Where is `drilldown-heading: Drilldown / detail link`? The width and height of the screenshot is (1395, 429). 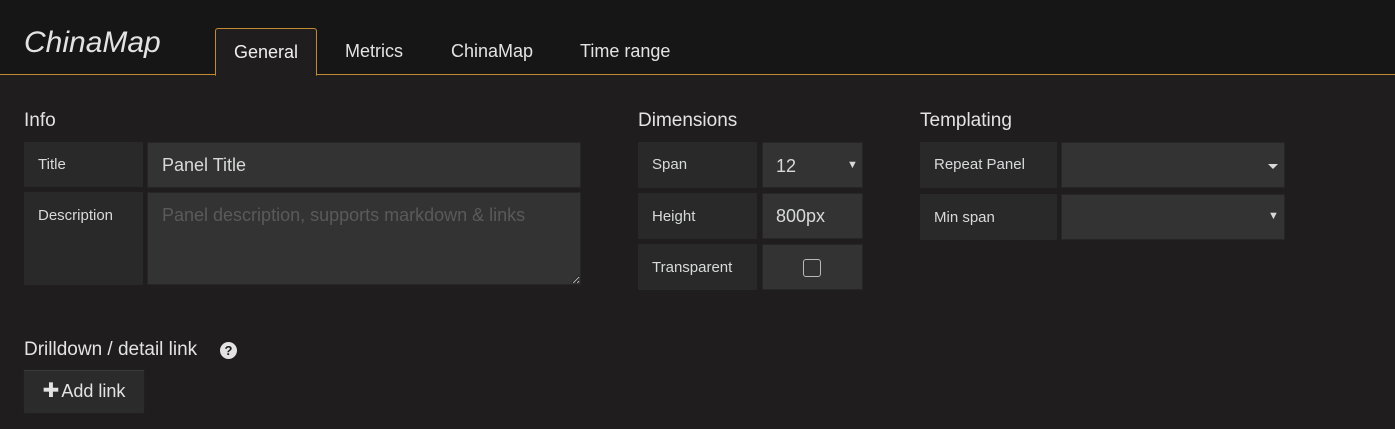
drilldown-heading: Drilldown / detail link is located at coordinates (111, 349).